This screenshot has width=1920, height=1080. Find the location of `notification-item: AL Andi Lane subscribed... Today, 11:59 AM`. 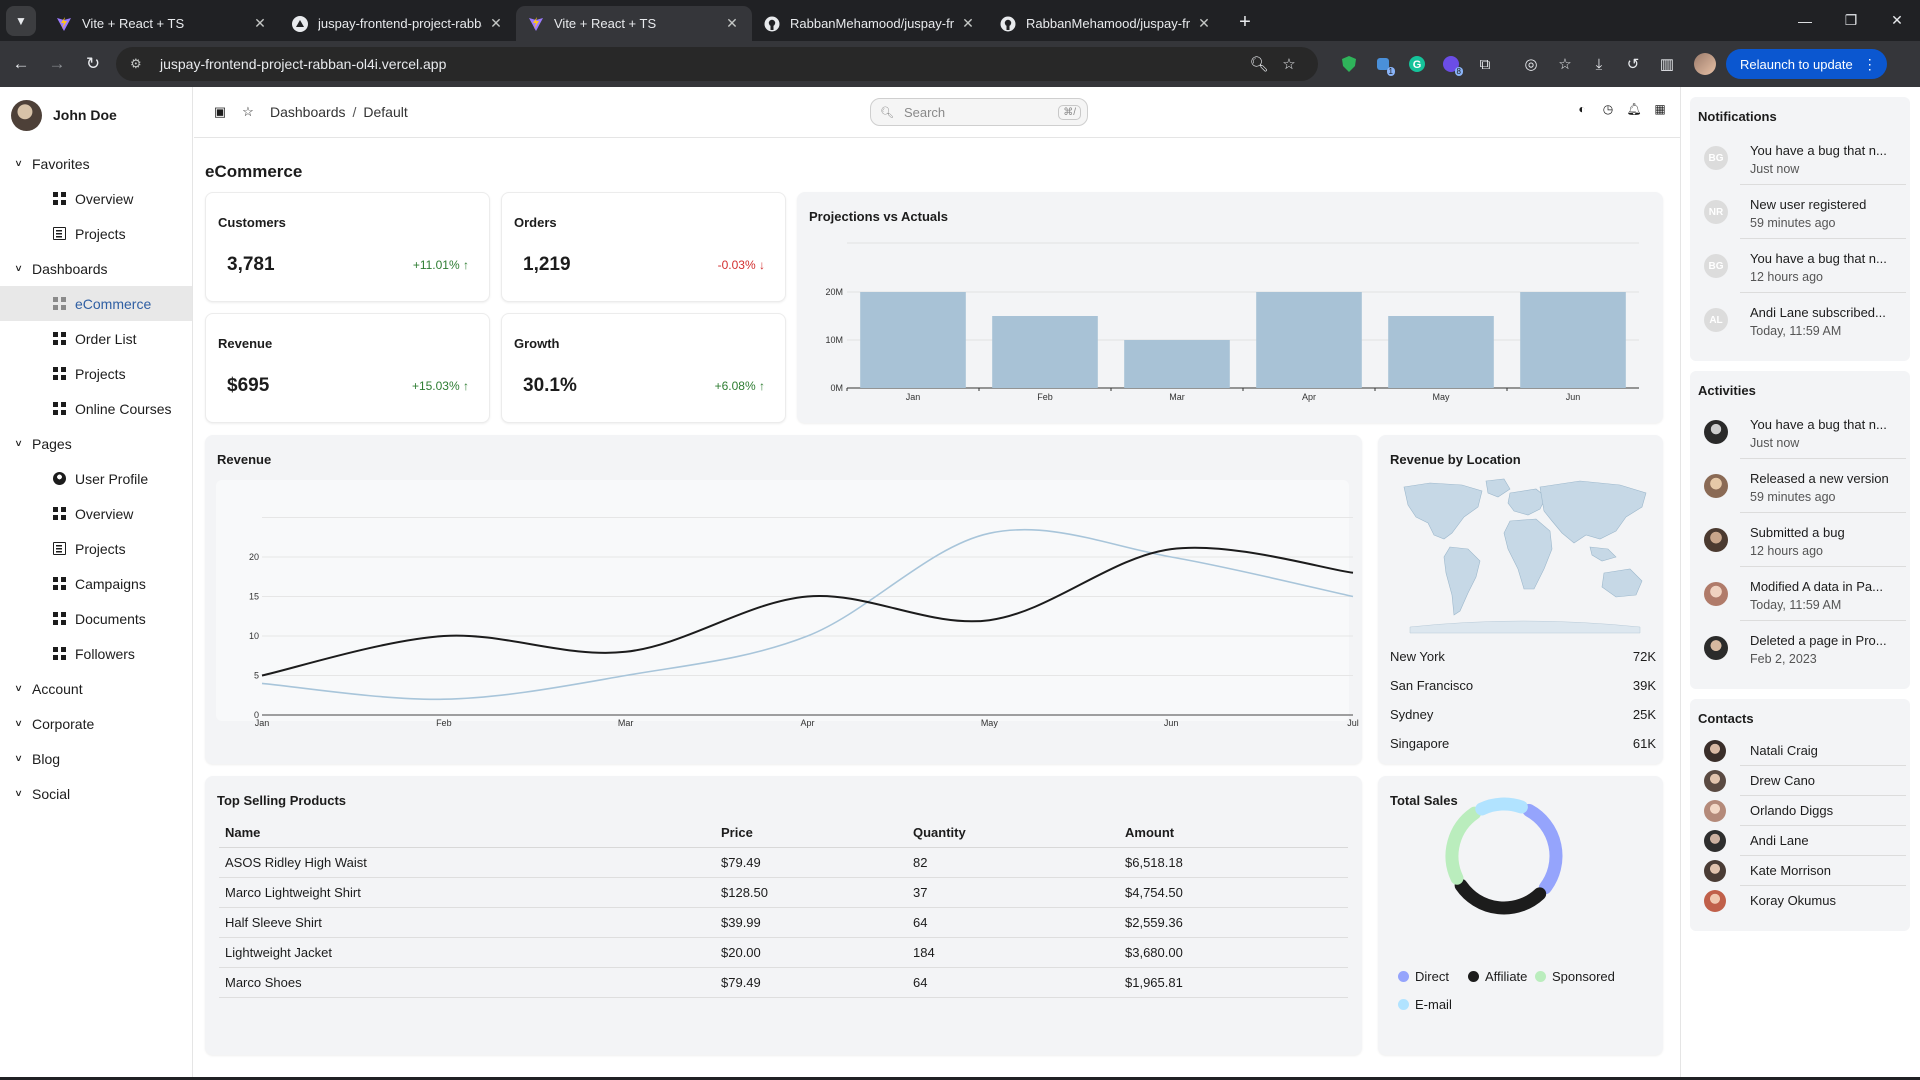

notification-item: AL Andi Lane subscribed... Today, 11:59 AM is located at coordinates (1800, 320).